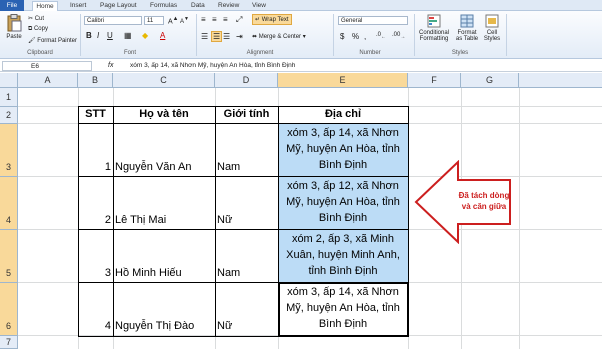 Image resolution: width=602 pixels, height=349 pixels. What do you see at coordinates (89, 35) in the screenshot?
I see `bold-button: B` at bounding box center [89, 35].